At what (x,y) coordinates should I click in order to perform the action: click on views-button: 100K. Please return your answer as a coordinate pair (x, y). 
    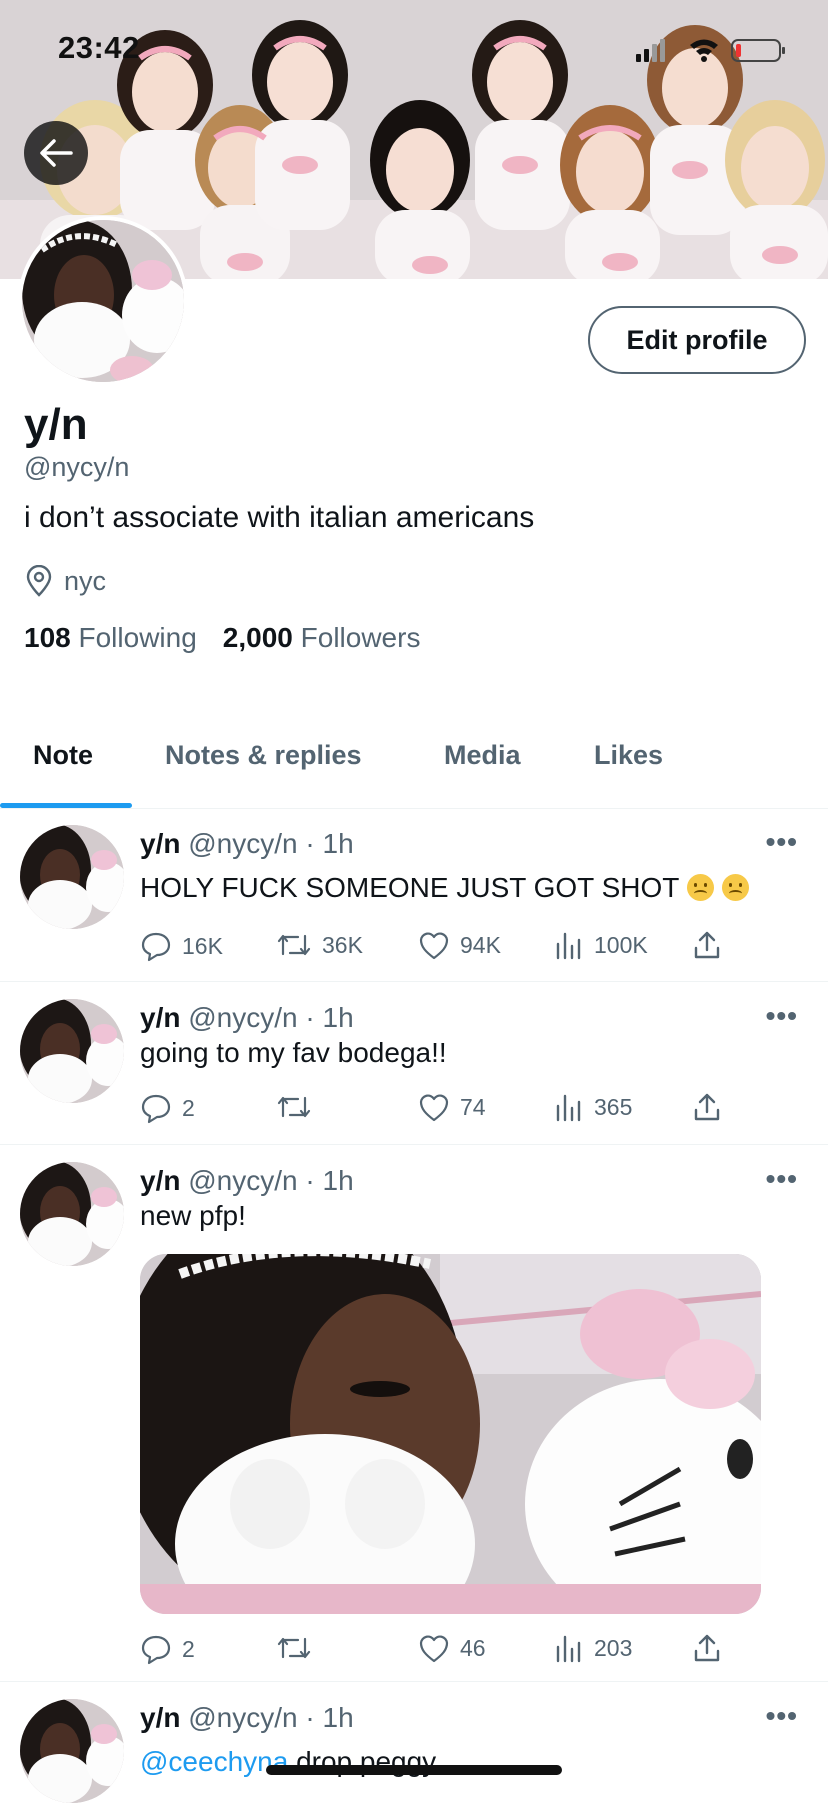
    Looking at the image, I should click on (601, 945).